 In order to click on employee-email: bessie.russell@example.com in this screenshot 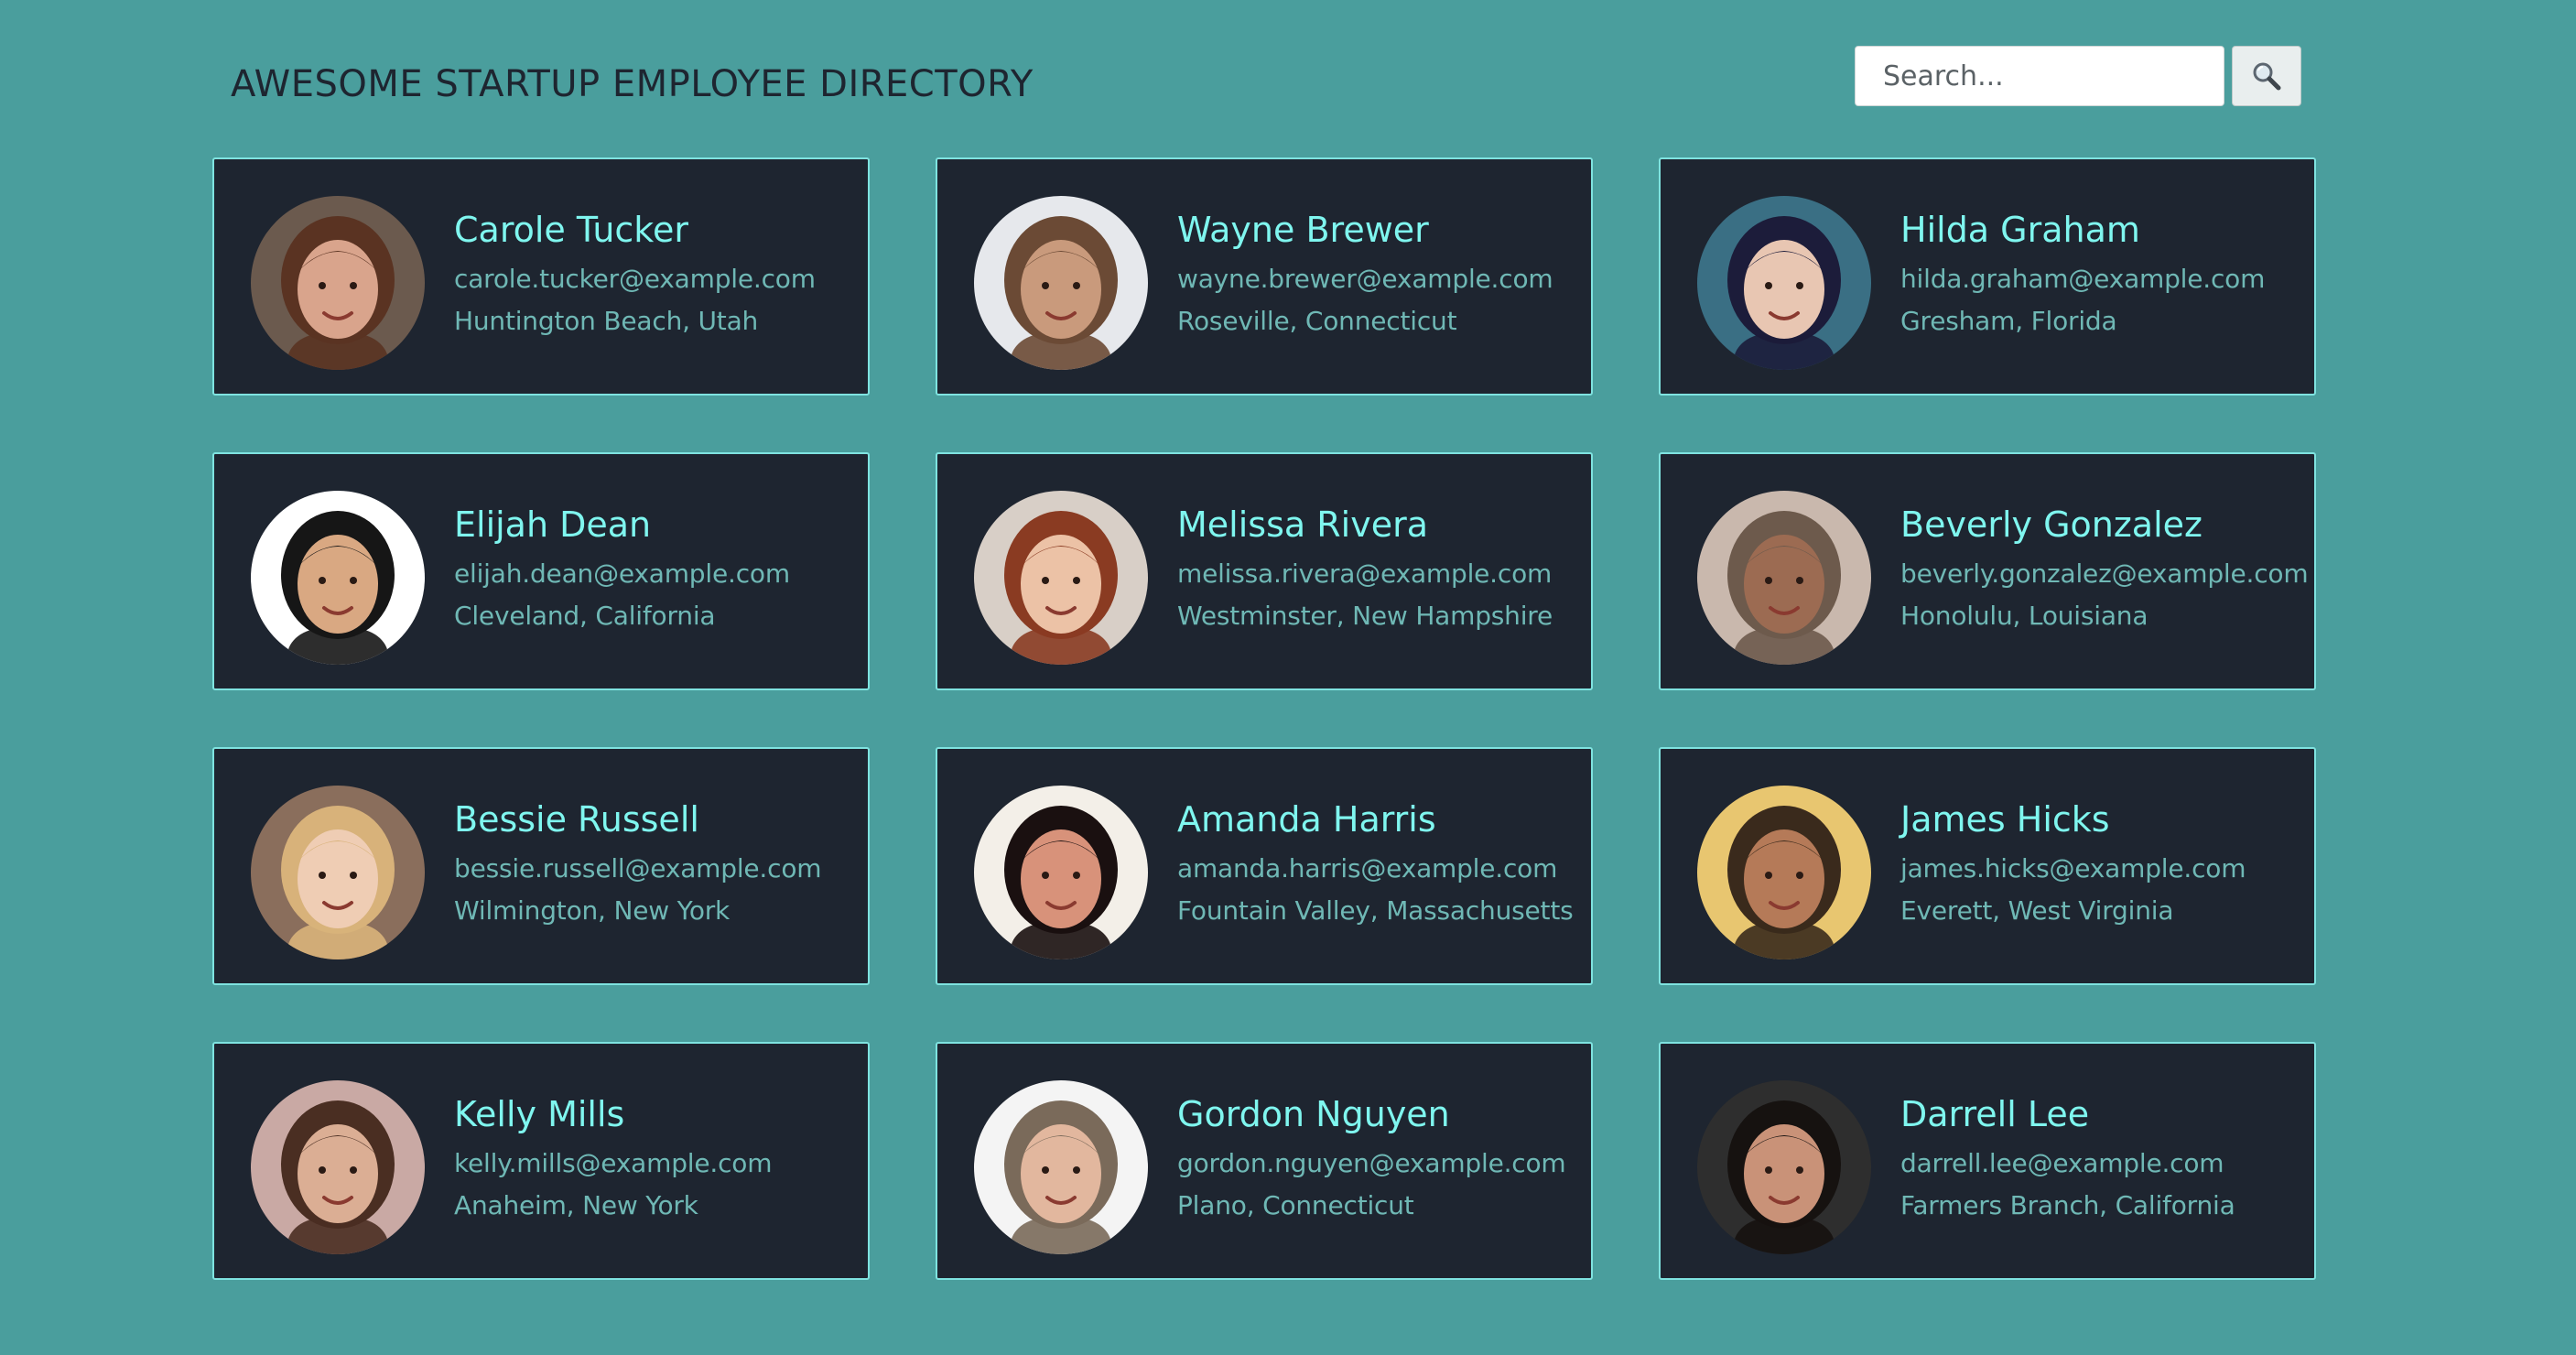, I will do `click(638, 868)`.